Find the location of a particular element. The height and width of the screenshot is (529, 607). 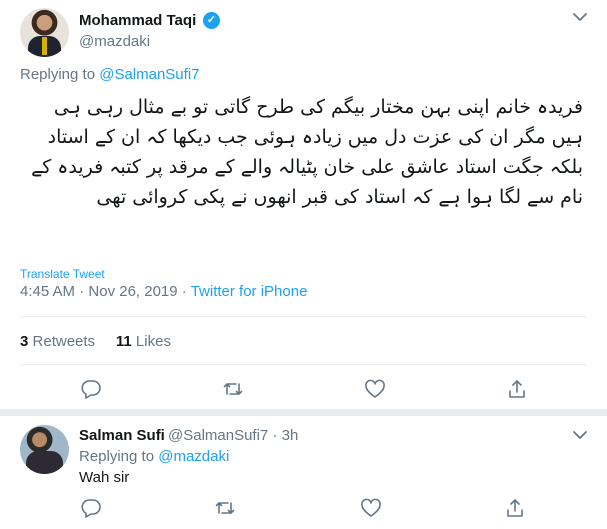

reply-author-handle: @SalmanSufi7 is located at coordinates (218, 435).